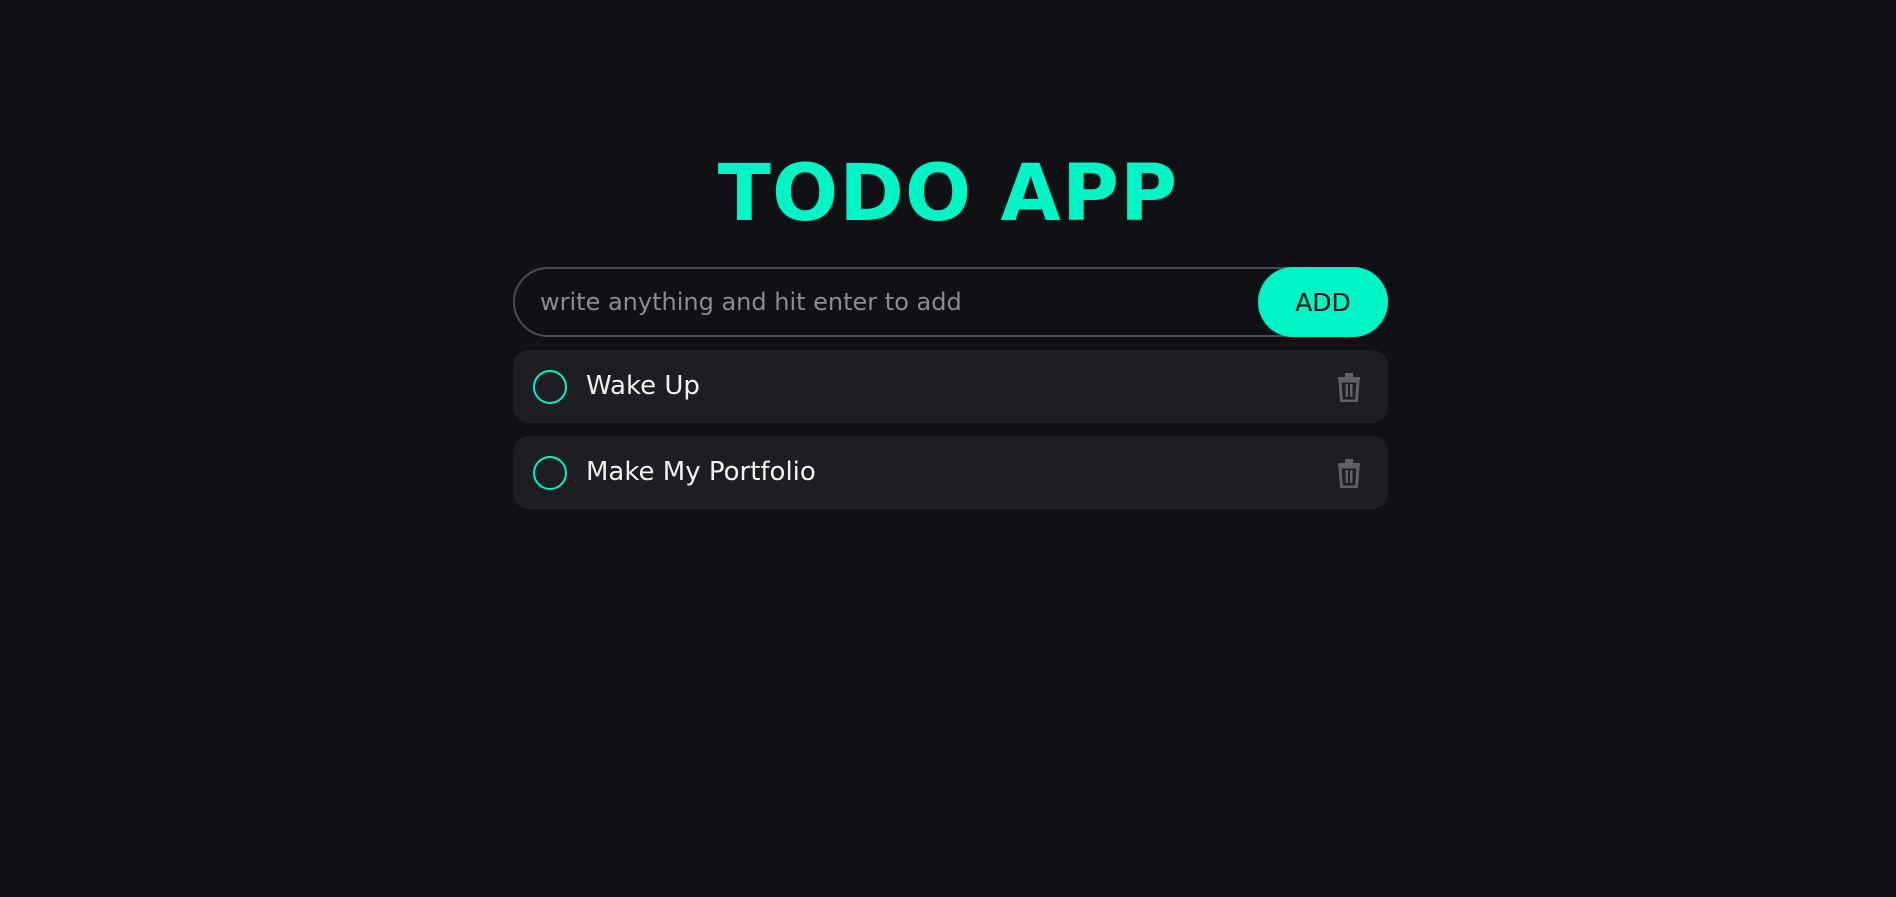 This screenshot has width=1896, height=897. Describe the element at coordinates (948, 194) in the screenshot. I see `page-title: TODO APP` at that location.